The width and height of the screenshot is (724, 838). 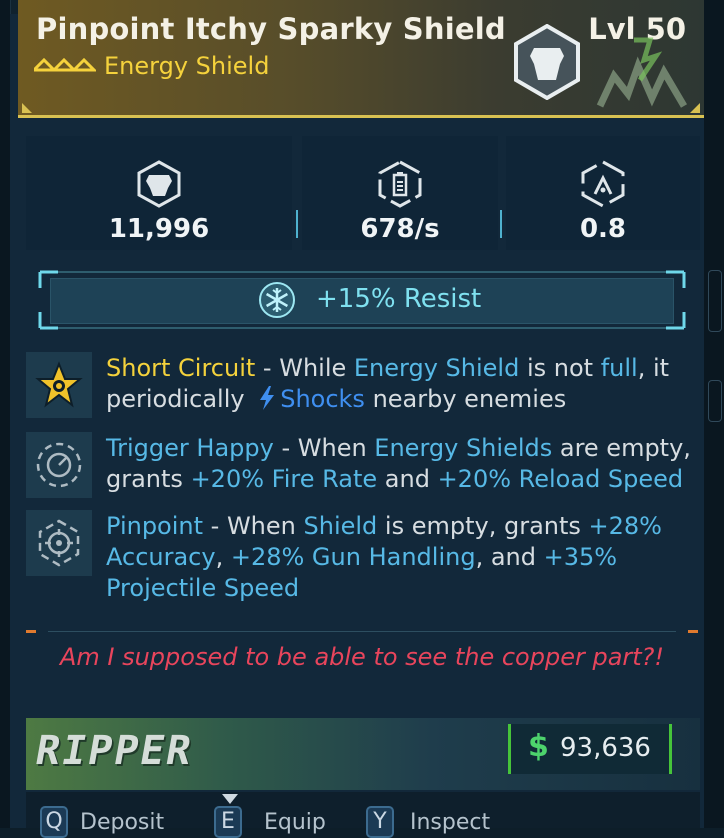 I want to click on inspect-button: Inspect, so click(x=450, y=822).